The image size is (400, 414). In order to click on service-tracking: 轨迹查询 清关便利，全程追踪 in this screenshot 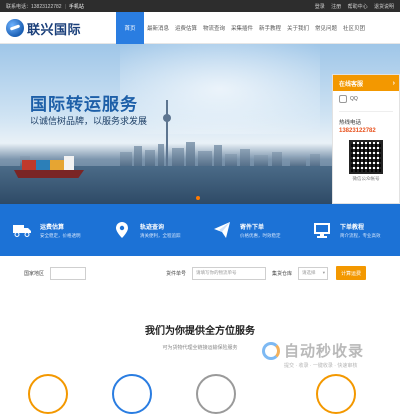, I will do `click(150, 230)`.